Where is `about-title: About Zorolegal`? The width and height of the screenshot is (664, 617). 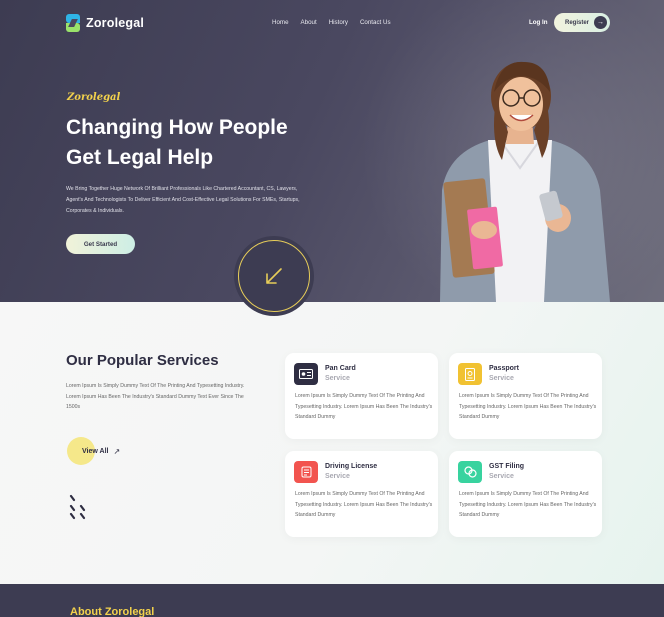 about-title: About Zorolegal is located at coordinates (112, 611).